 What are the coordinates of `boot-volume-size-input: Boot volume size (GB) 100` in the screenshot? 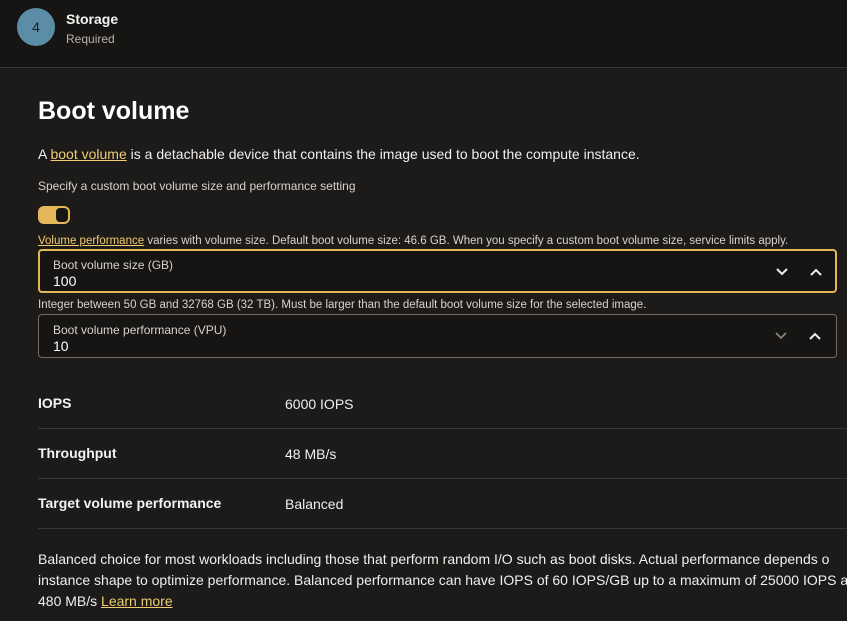 It's located at (437, 271).